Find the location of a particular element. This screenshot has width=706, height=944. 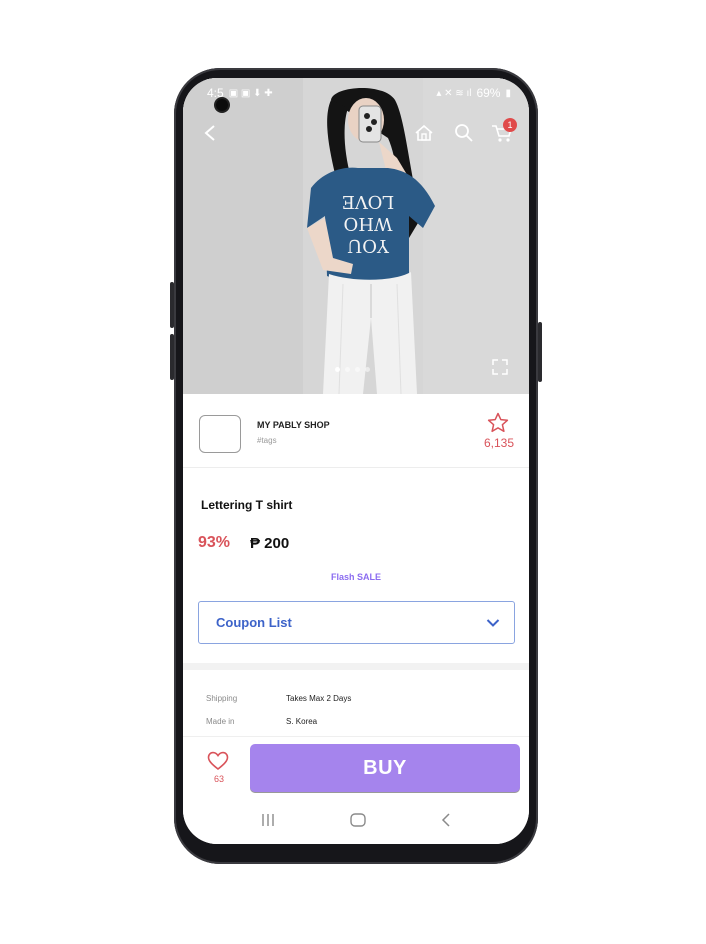

top-nav: 1 is located at coordinates (356, 134).